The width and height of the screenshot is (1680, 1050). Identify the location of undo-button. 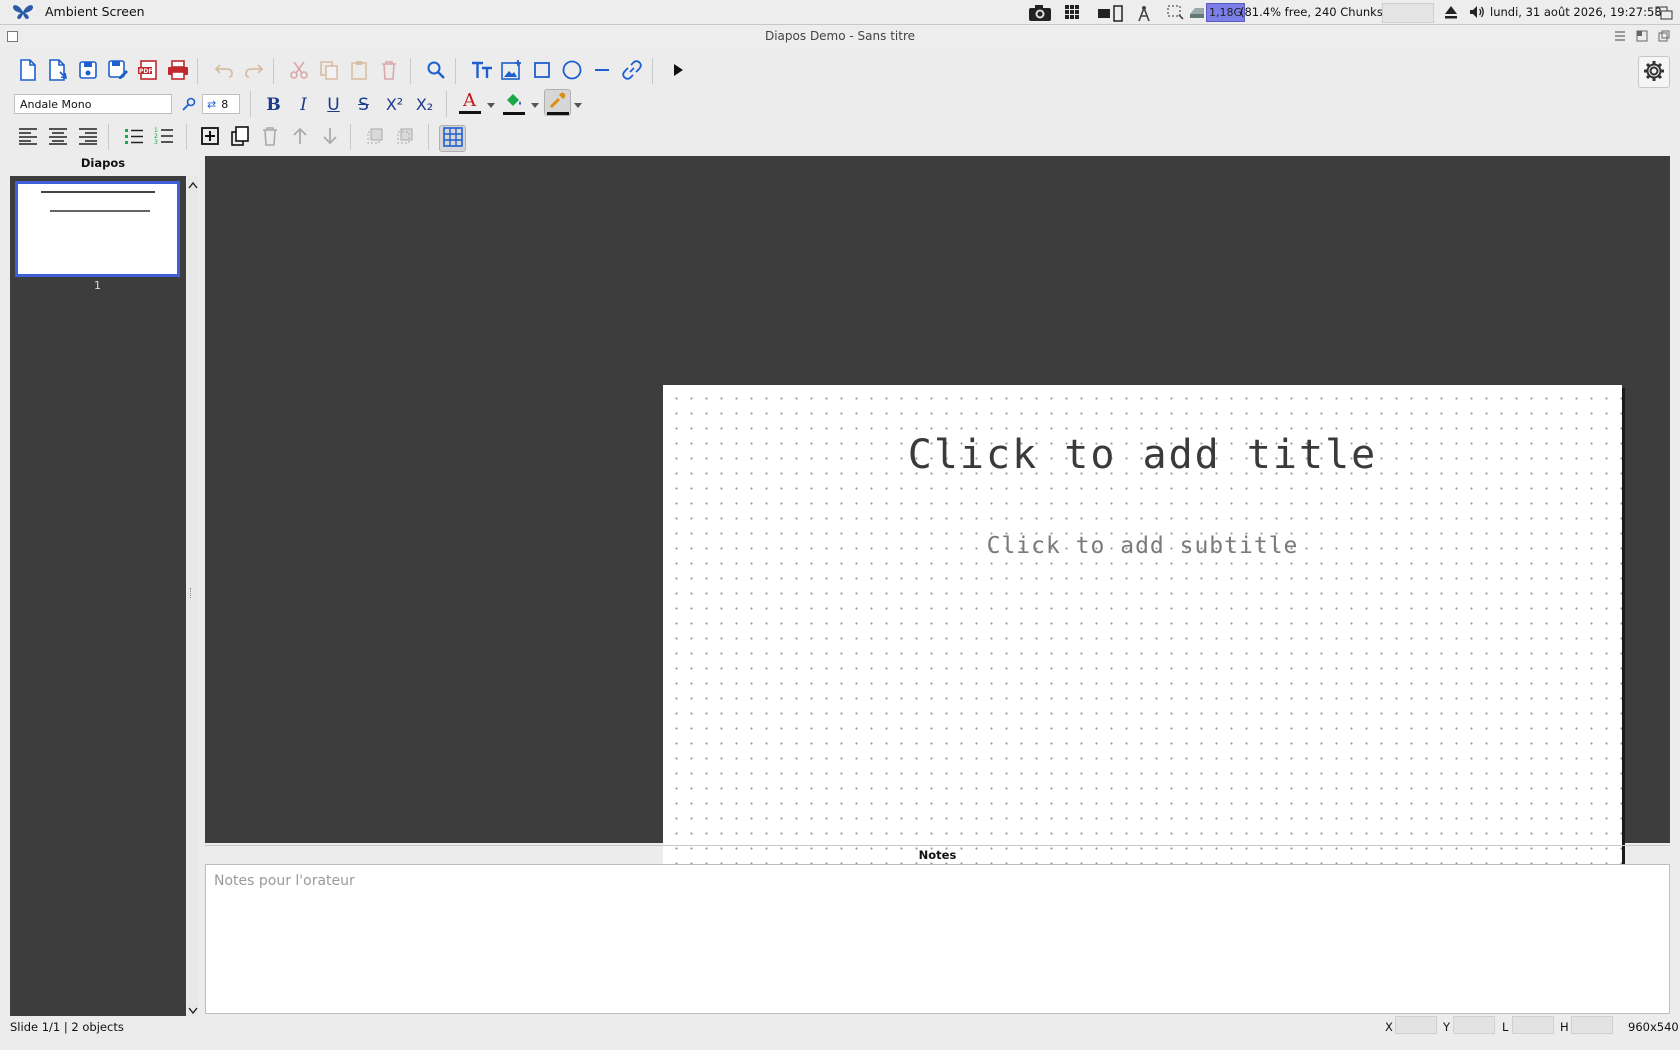
(223, 71).